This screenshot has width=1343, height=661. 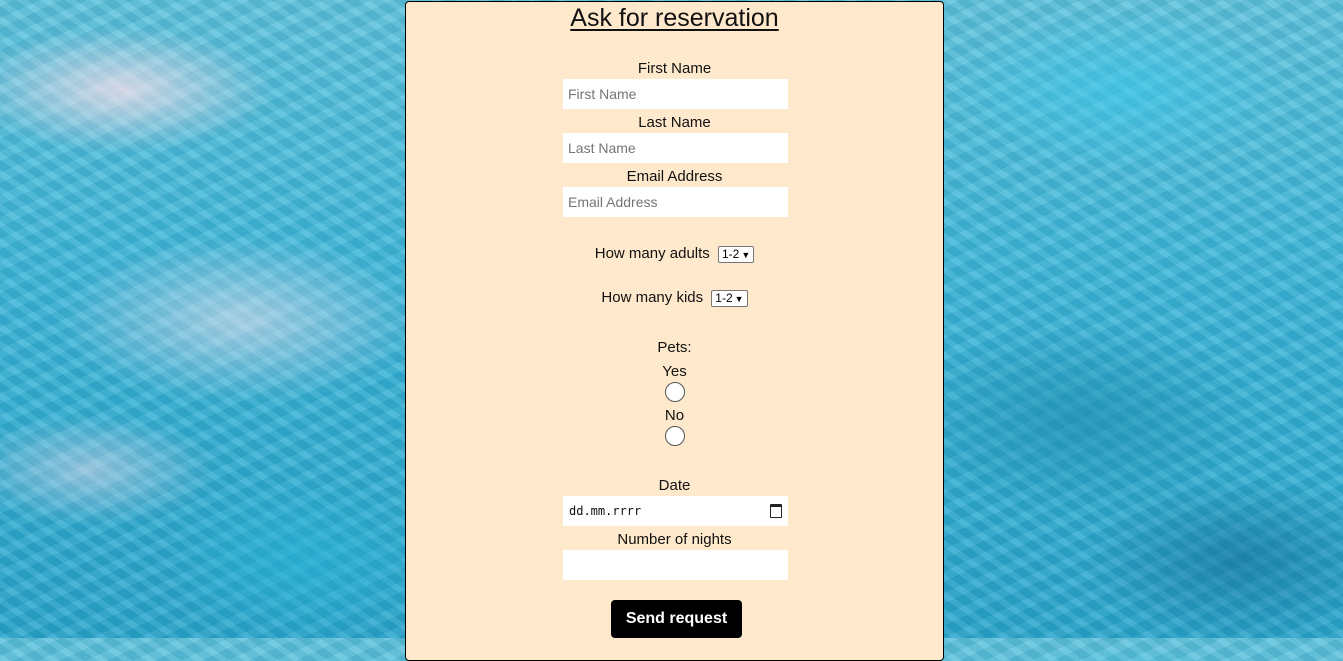 I want to click on first-name-label: First Name, so click(x=674, y=68).